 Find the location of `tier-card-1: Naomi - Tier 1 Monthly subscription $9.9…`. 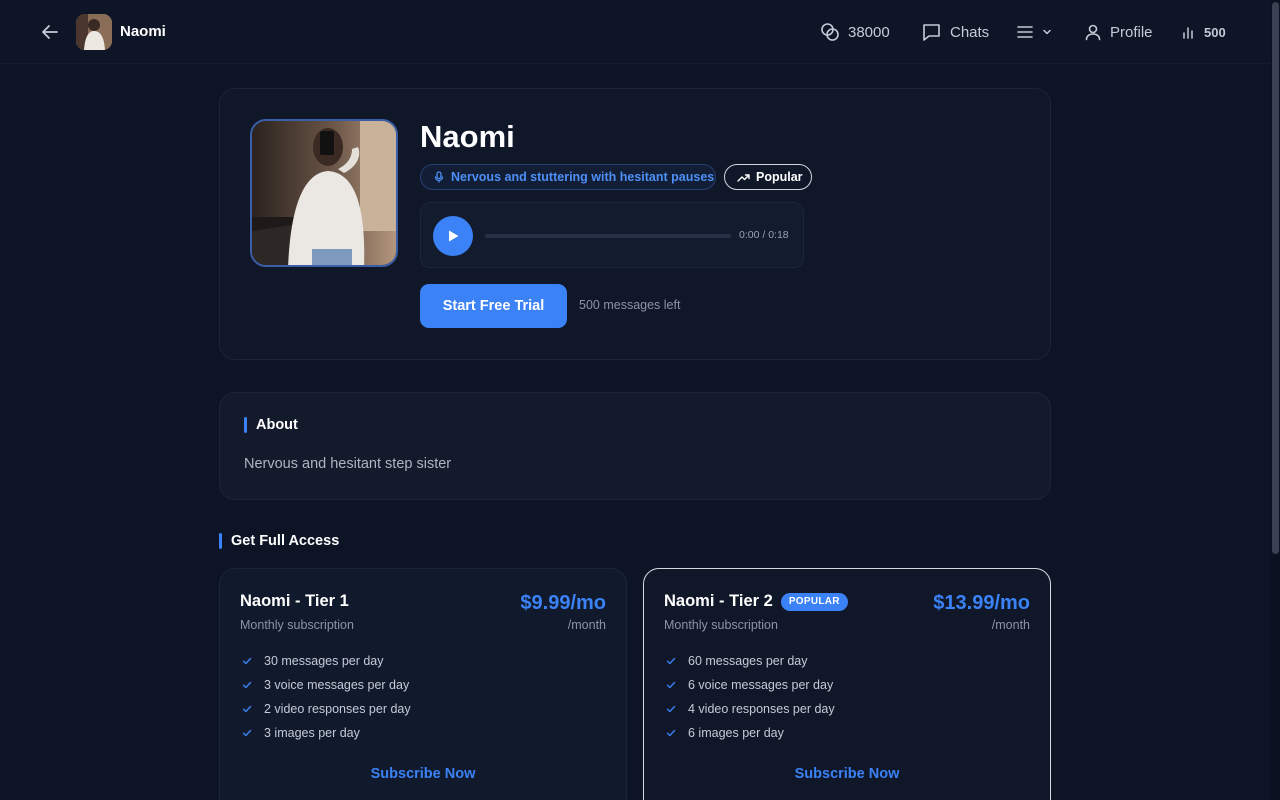

tier-card-1: Naomi - Tier 1 Monthly subscription $9.9… is located at coordinates (423, 684).